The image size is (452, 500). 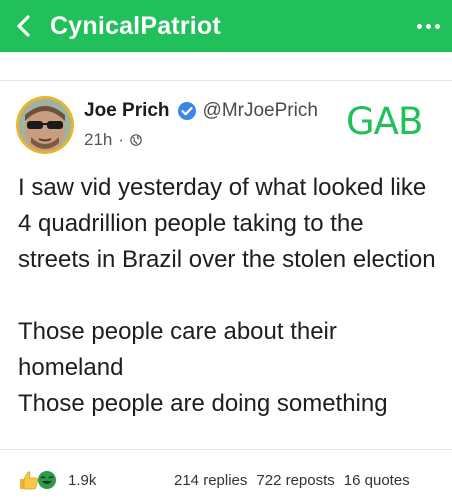 What do you see at coordinates (226, 66) in the screenshot?
I see `spacer` at bounding box center [226, 66].